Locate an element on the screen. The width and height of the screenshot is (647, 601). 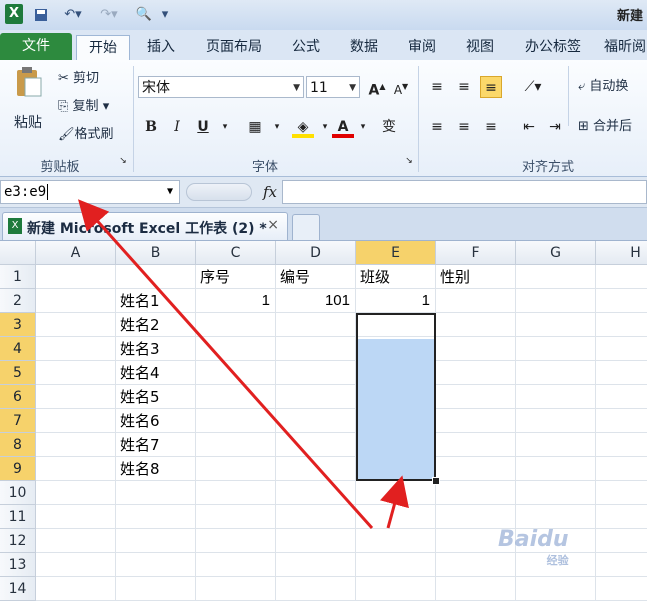
column-header-c: C is located at coordinates (236, 253).